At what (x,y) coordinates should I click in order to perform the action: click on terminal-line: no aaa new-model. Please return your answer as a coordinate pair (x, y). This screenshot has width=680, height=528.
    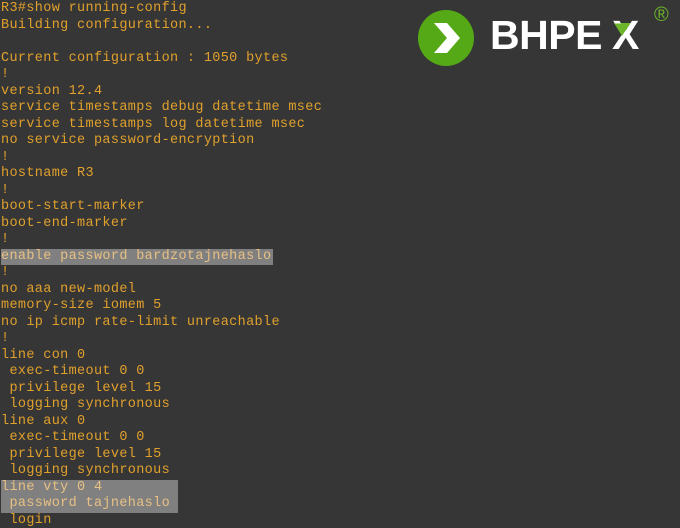
    Looking at the image, I should click on (340, 290).